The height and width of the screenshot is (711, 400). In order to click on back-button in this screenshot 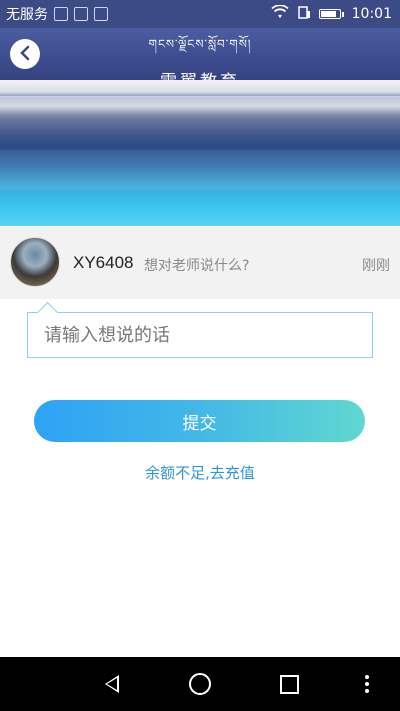, I will do `click(25, 54)`.